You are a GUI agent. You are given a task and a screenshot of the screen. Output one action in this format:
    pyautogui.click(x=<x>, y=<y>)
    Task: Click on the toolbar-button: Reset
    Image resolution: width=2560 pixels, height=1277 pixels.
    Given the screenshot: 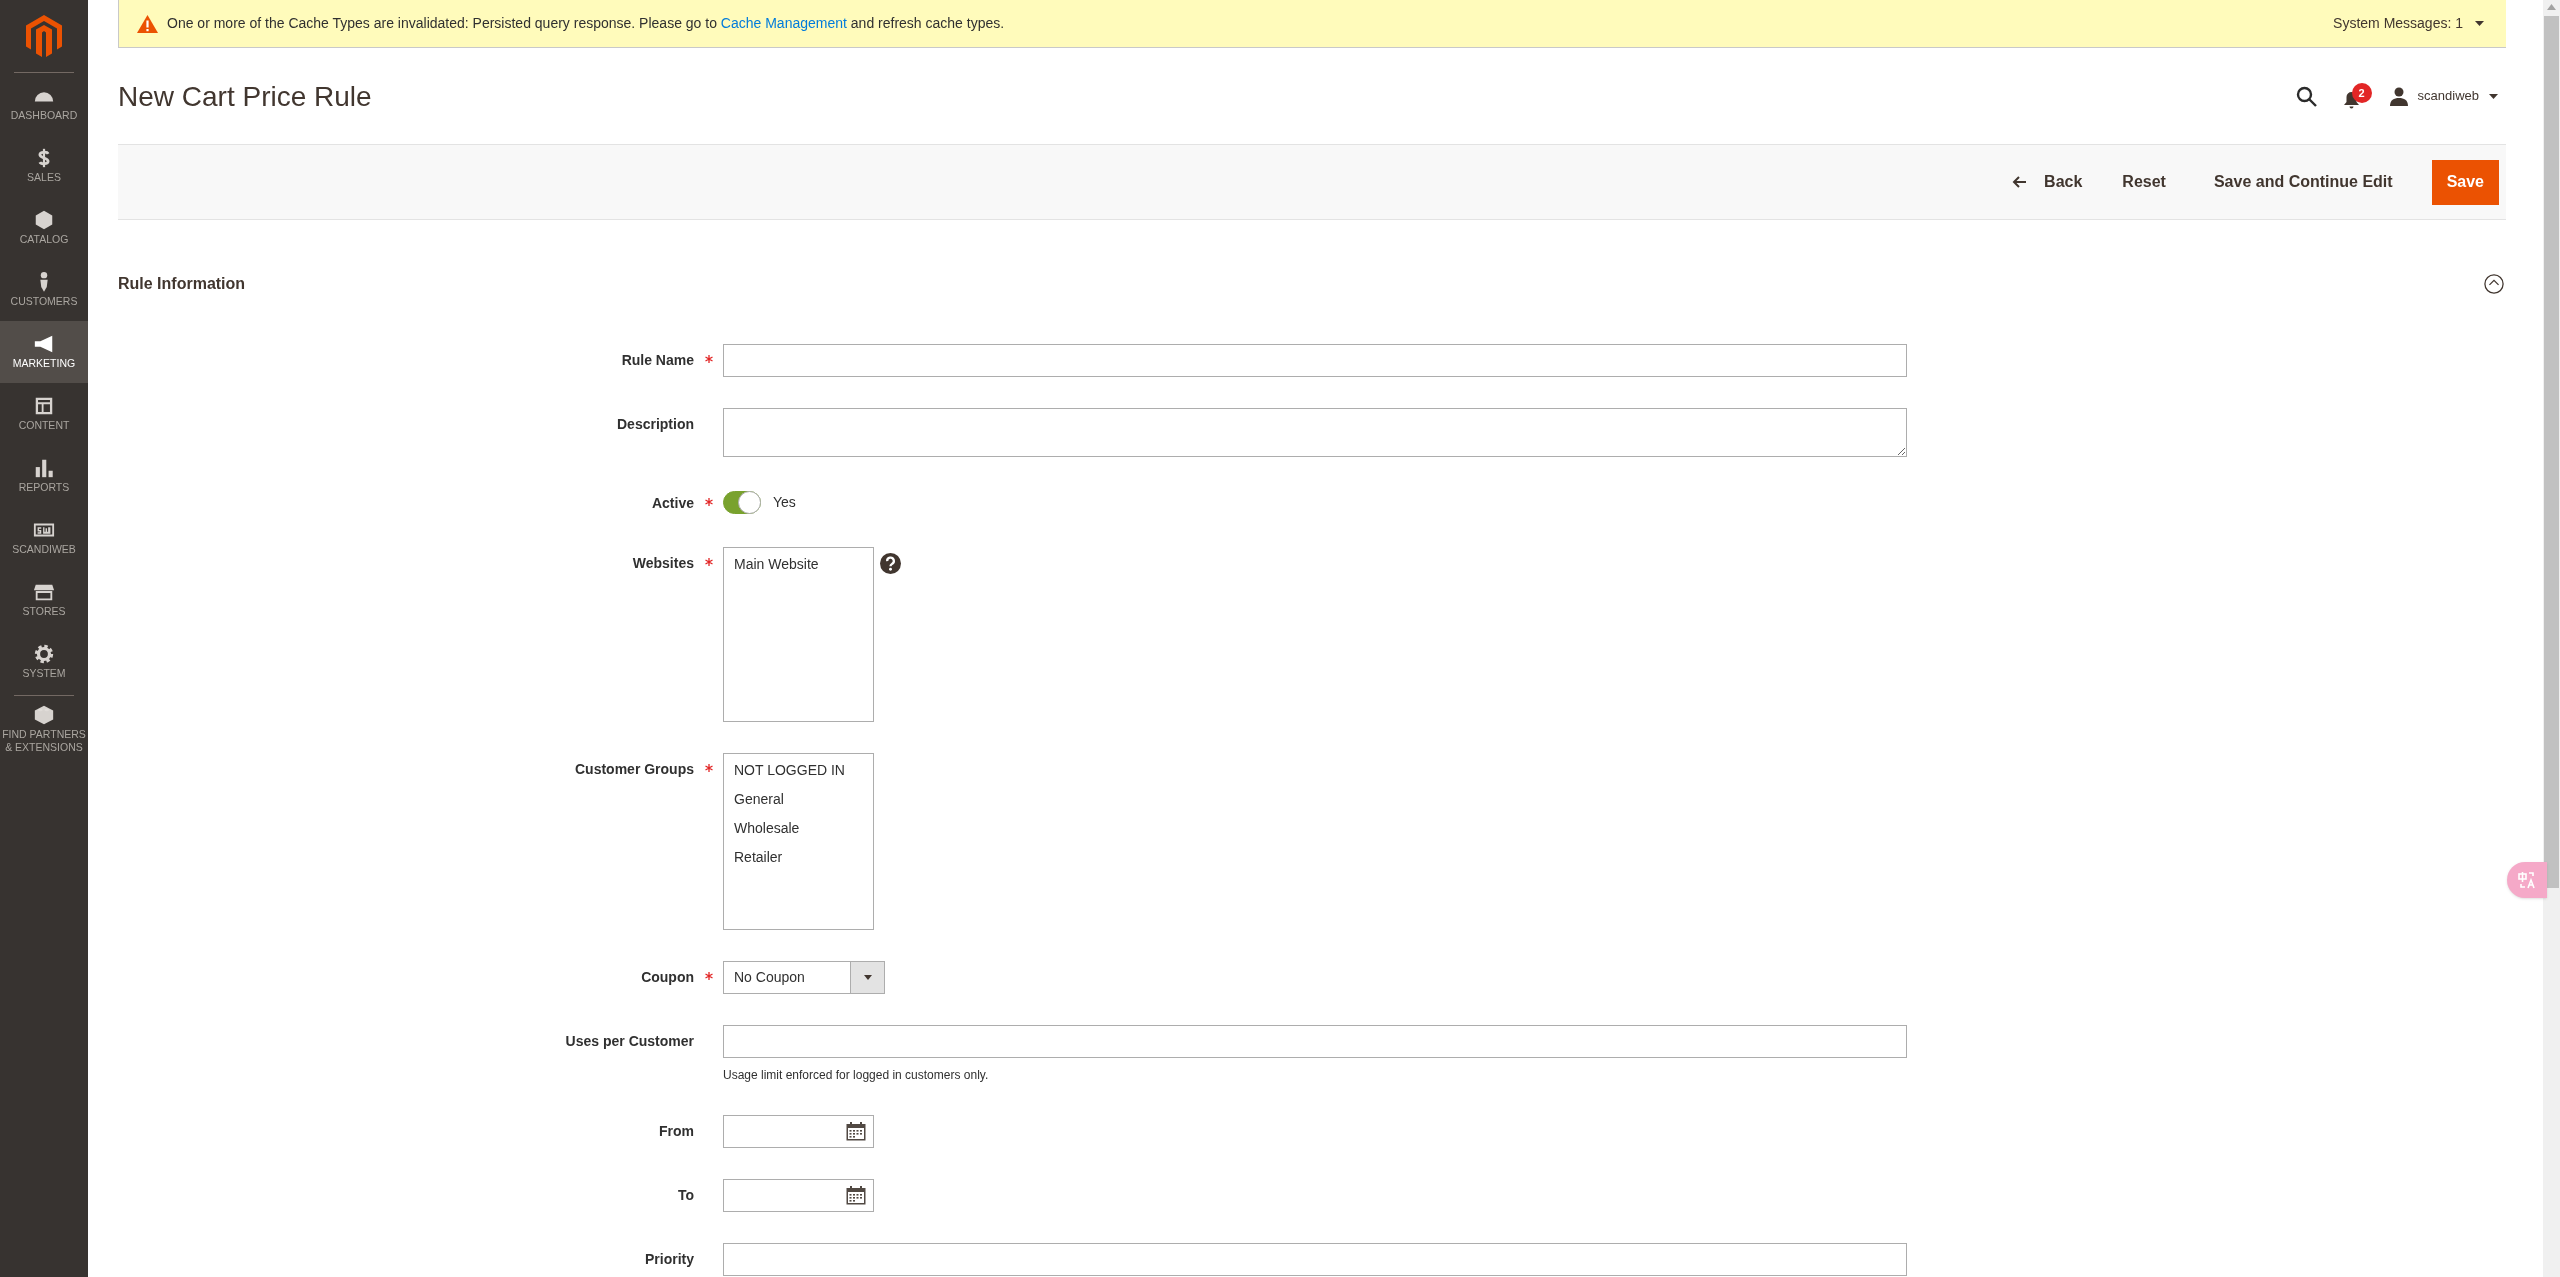 What is the action you would take?
    pyautogui.click(x=2144, y=182)
    